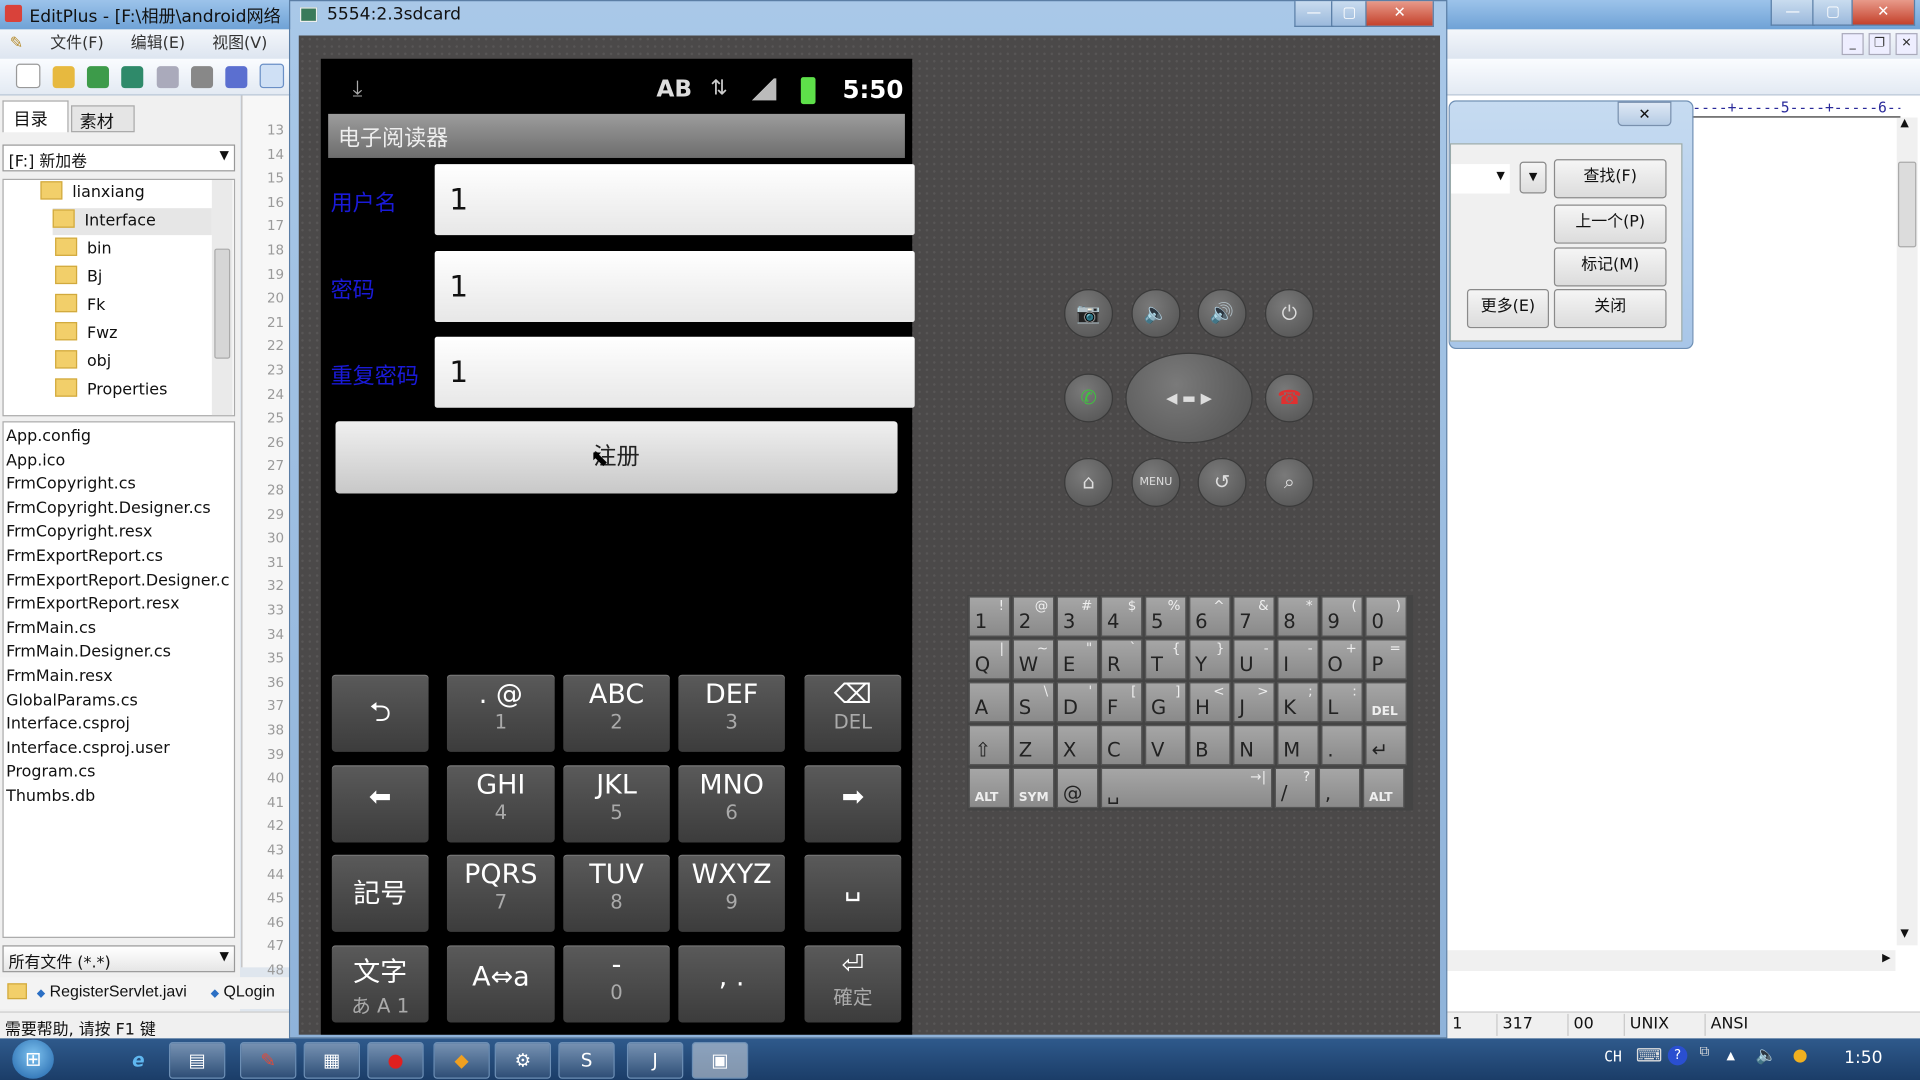 The height and width of the screenshot is (1080, 1920). I want to click on ime-key: DEF 3, so click(731, 713).